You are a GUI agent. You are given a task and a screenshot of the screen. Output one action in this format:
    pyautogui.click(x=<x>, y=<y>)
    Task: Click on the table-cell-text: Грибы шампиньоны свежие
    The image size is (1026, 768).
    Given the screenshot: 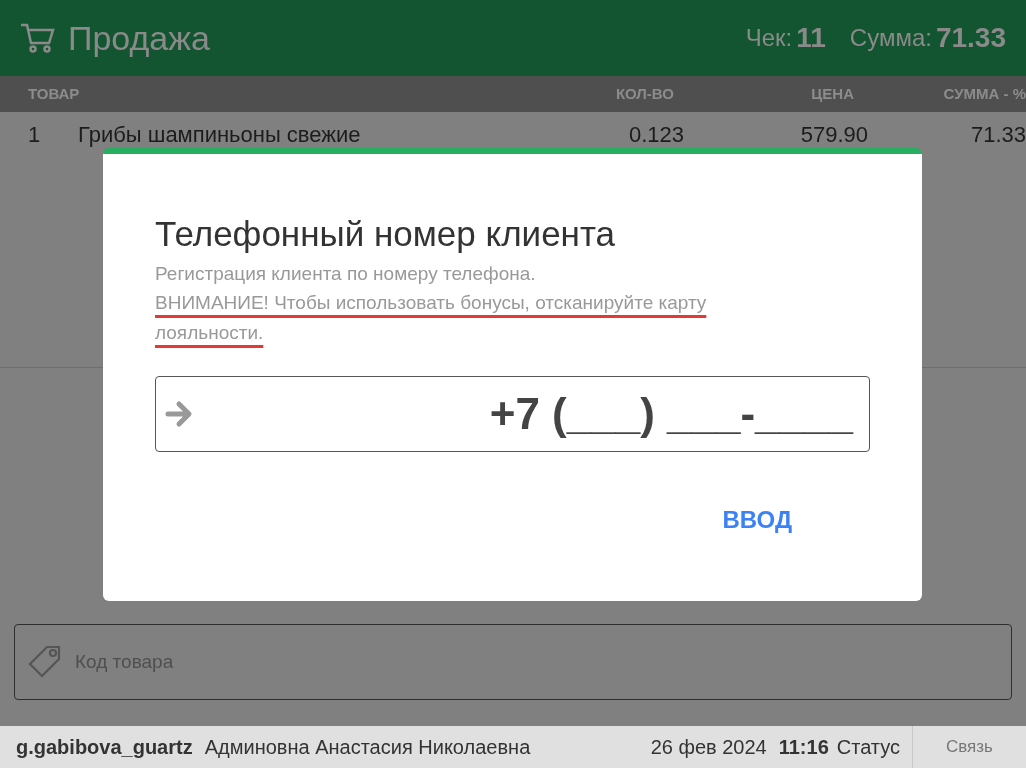 What is the action you would take?
    pyautogui.click(x=220, y=134)
    